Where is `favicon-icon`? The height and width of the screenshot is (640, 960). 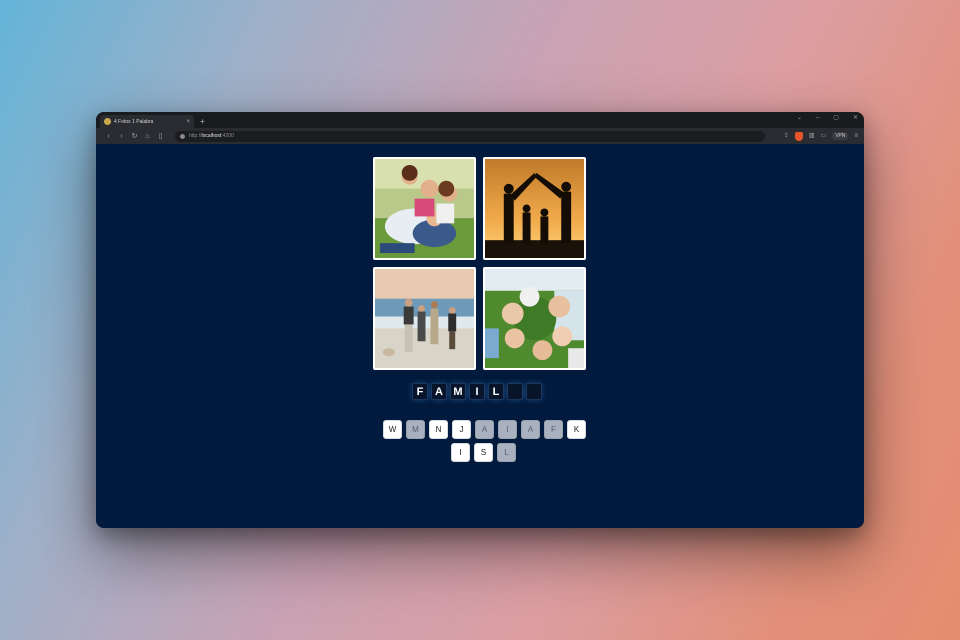
favicon-icon is located at coordinates (107, 121).